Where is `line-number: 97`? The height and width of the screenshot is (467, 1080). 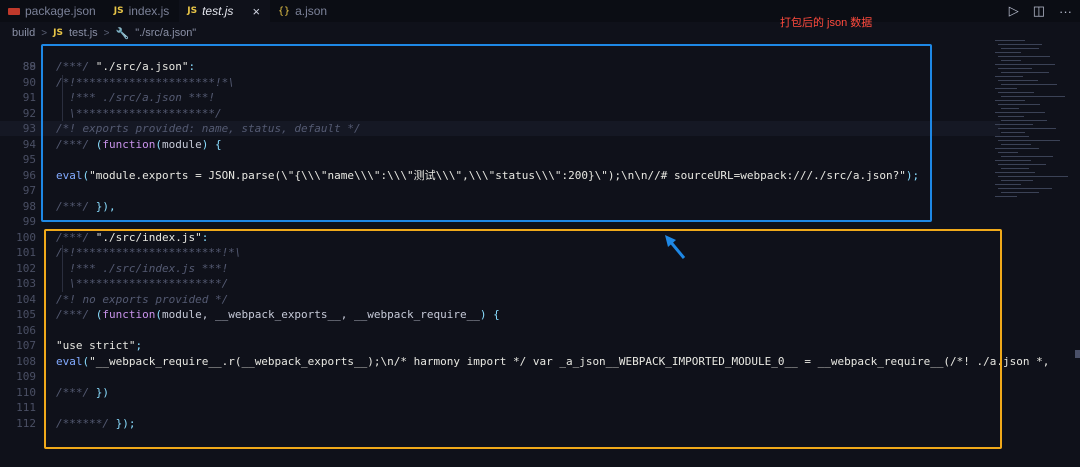 line-number: 97 is located at coordinates (29, 190).